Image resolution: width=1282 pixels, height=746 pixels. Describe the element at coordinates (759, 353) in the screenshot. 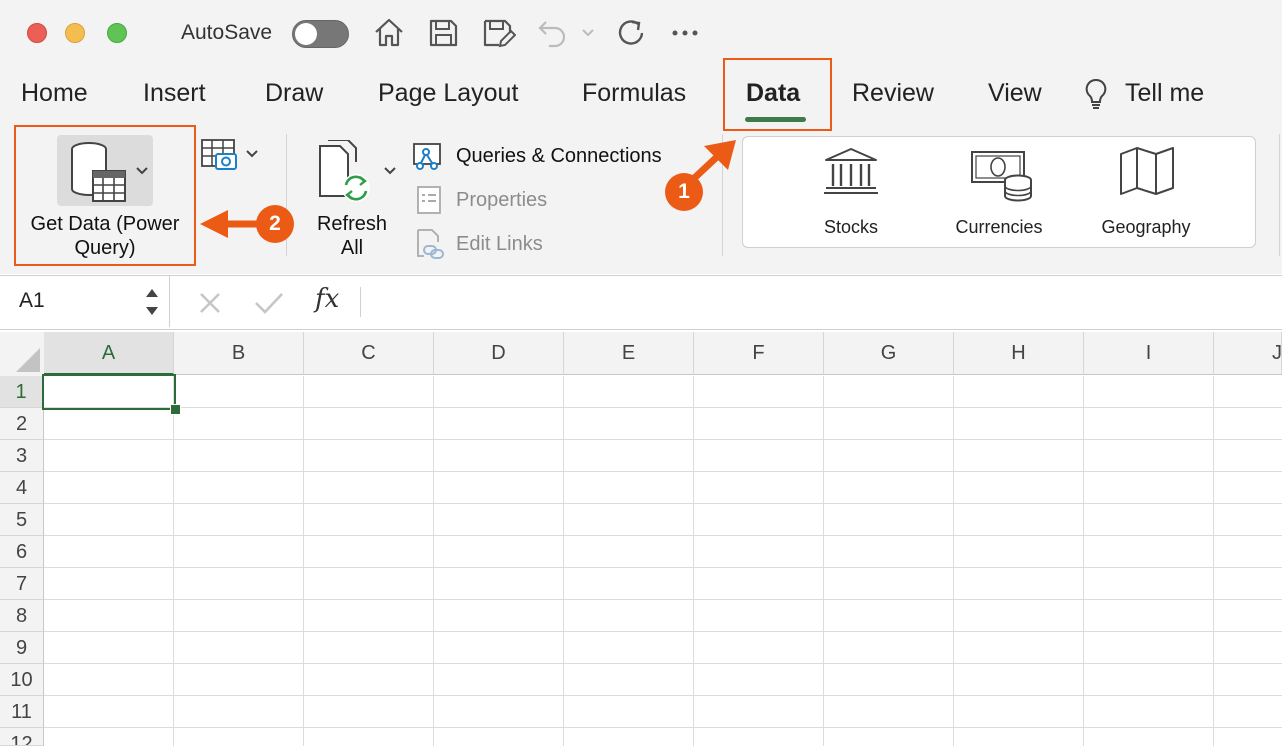

I see `column-header-f: F` at that location.